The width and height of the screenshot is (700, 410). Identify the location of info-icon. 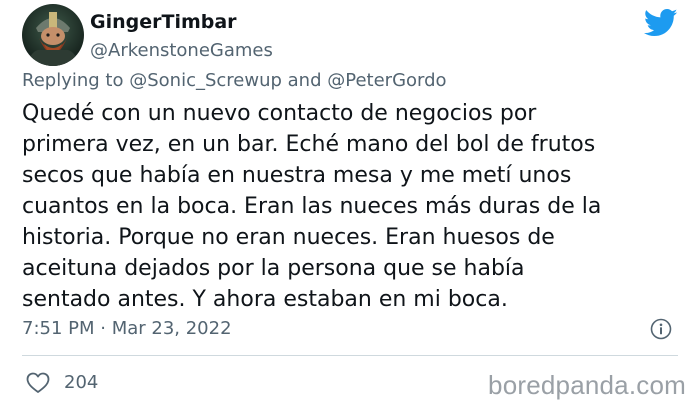
(661, 329).